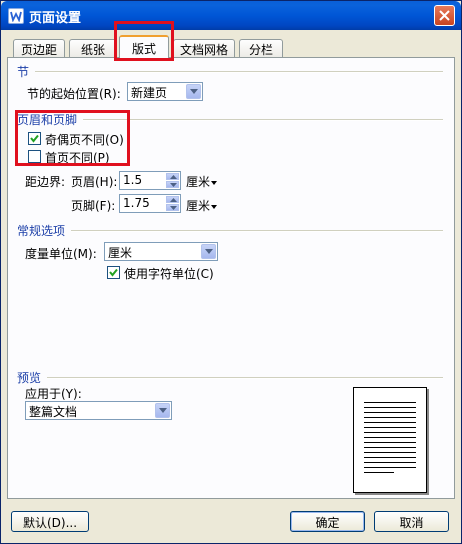 This screenshot has width=462, height=544. Describe the element at coordinates (411, 521) in the screenshot. I see `cancel-button: 取消` at that location.